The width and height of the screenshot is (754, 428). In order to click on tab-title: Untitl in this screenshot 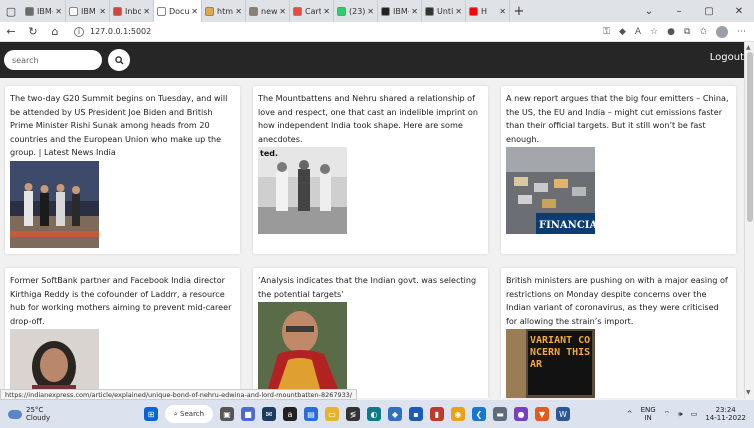, I will do `click(445, 11)`.